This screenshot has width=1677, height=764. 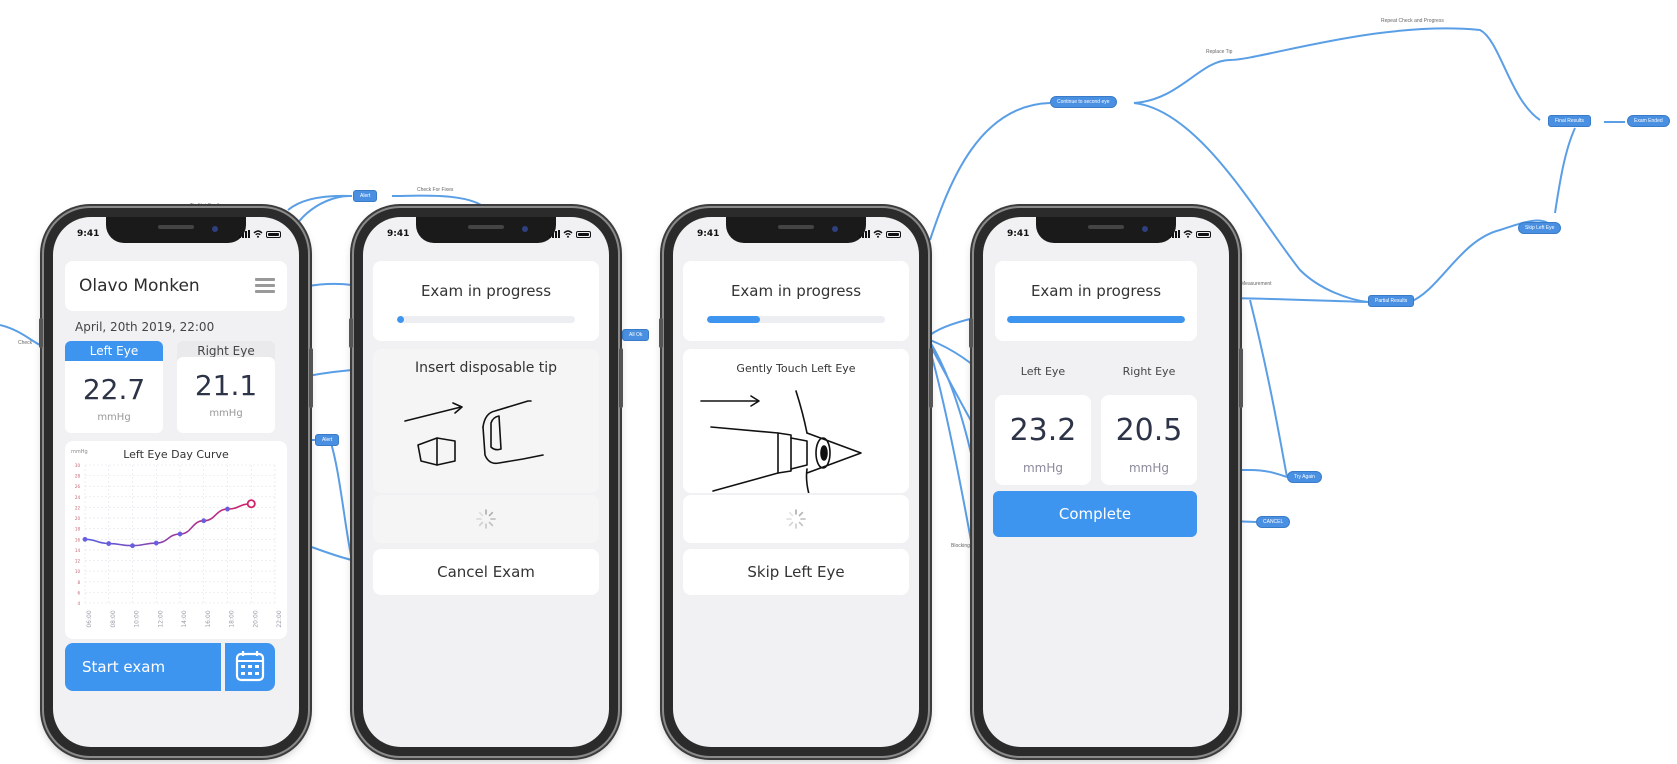 I want to click on calendar-icon, so click(x=250, y=666).